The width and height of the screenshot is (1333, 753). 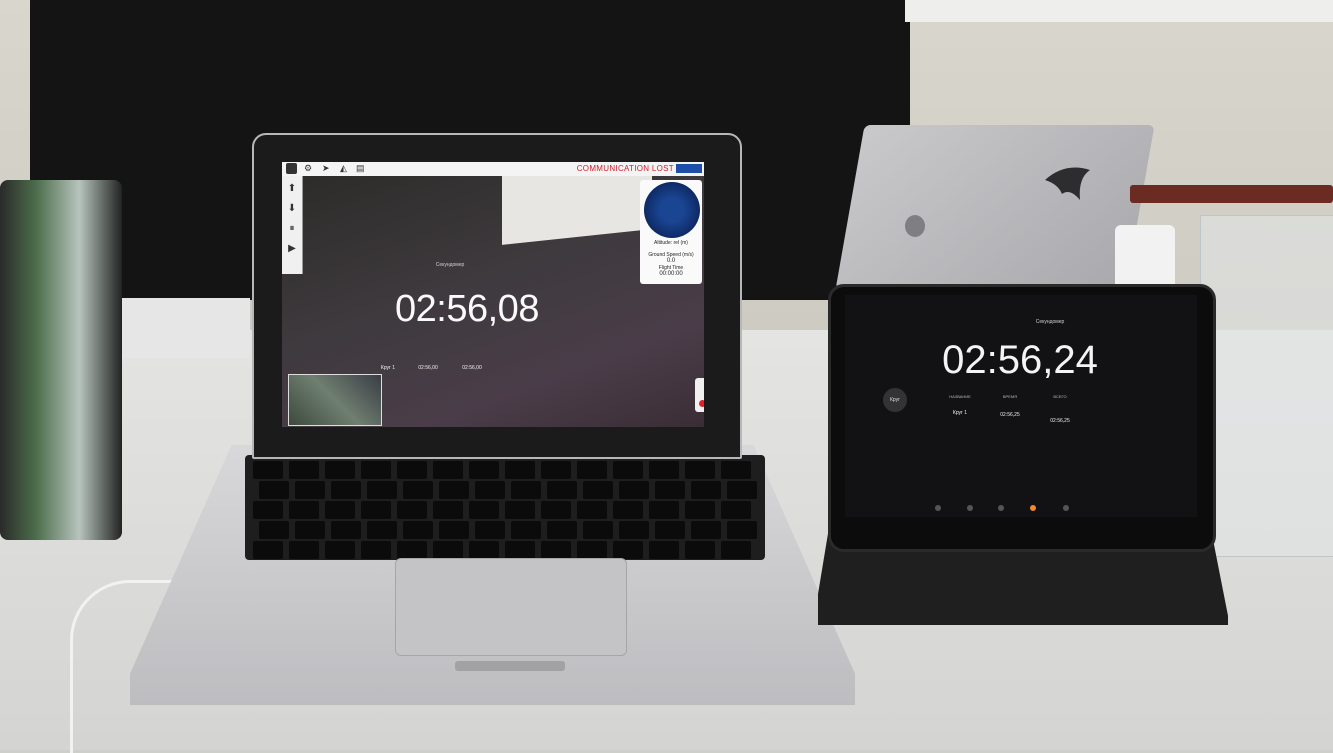 What do you see at coordinates (671, 261) in the screenshot?
I see `ground-speed-value: 0.0` at bounding box center [671, 261].